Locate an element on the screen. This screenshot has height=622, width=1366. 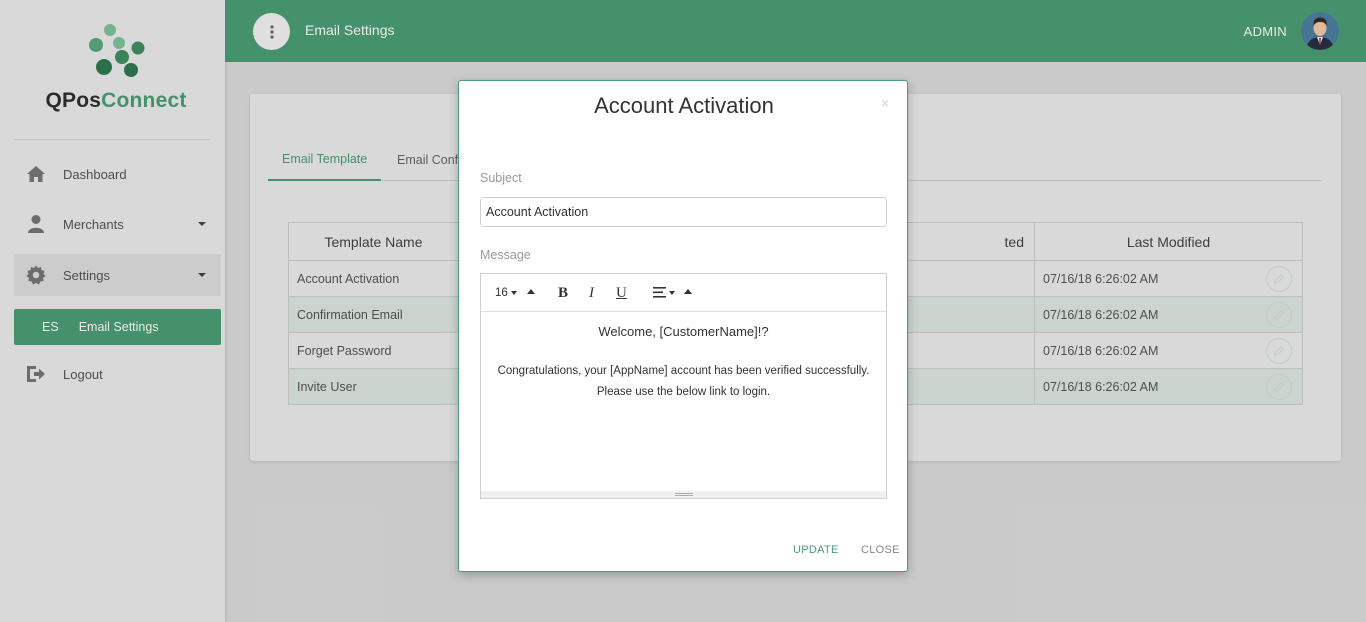
update-button: UPDATE is located at coordinates (816, 550).